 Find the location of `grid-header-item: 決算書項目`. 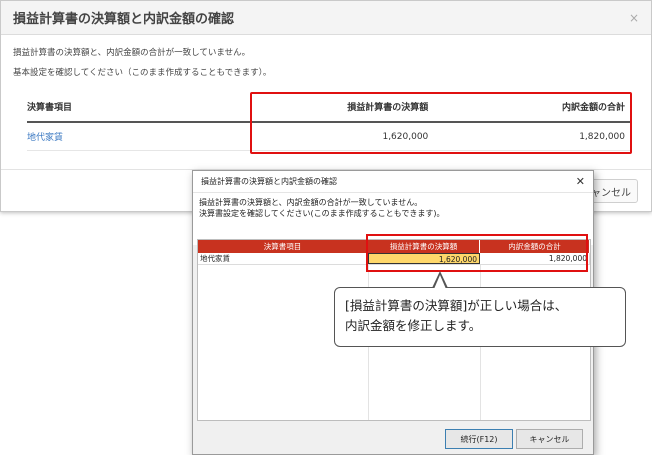

grid-header-item: 決算書項目 is located at coordinates (283, 246).